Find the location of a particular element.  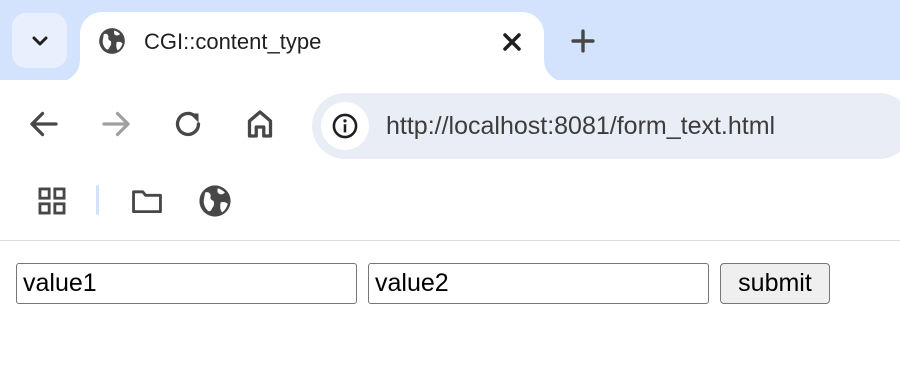

folder-icon is located at coordinates (147, 201).